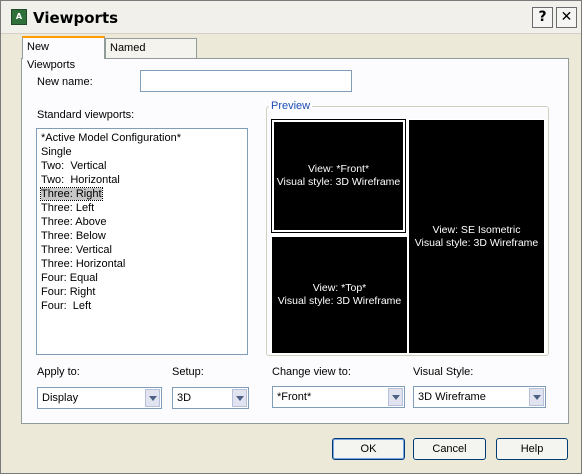 The width and height of the screenshot is (584, 476). Describe the element at coordinates (443, 372) in the screenshot. I see `visual-style-label: Visual Style:` at that location.